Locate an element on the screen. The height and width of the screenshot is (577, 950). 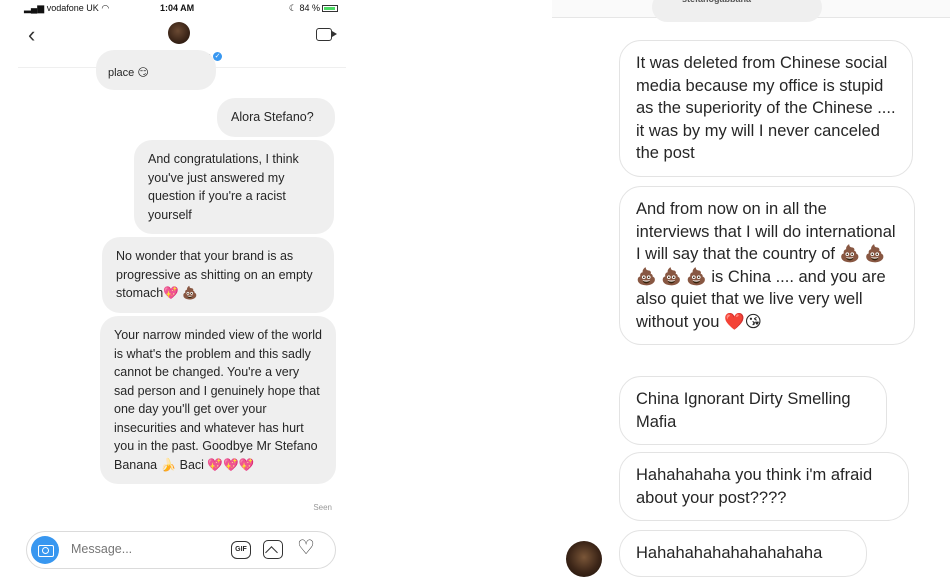
message-bubble: Alora Stefano? is located at coordinates (276, 117).